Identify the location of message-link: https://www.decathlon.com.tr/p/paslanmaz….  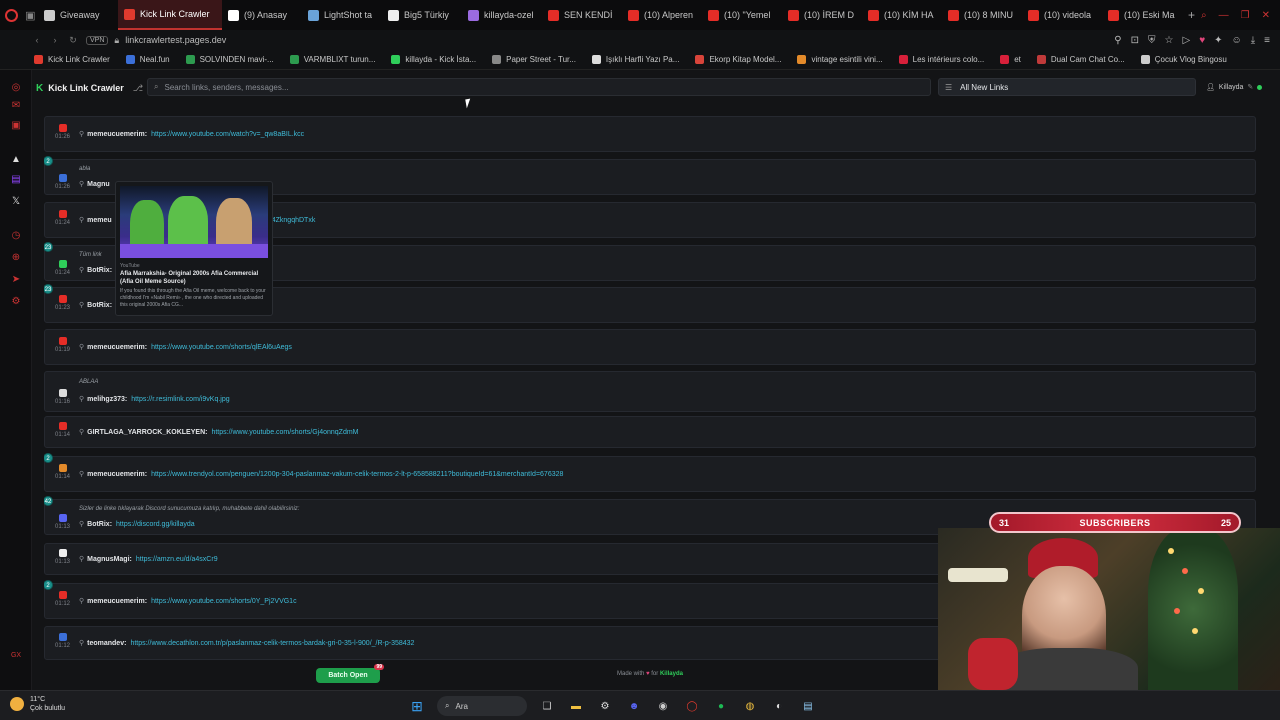
(272, 643).